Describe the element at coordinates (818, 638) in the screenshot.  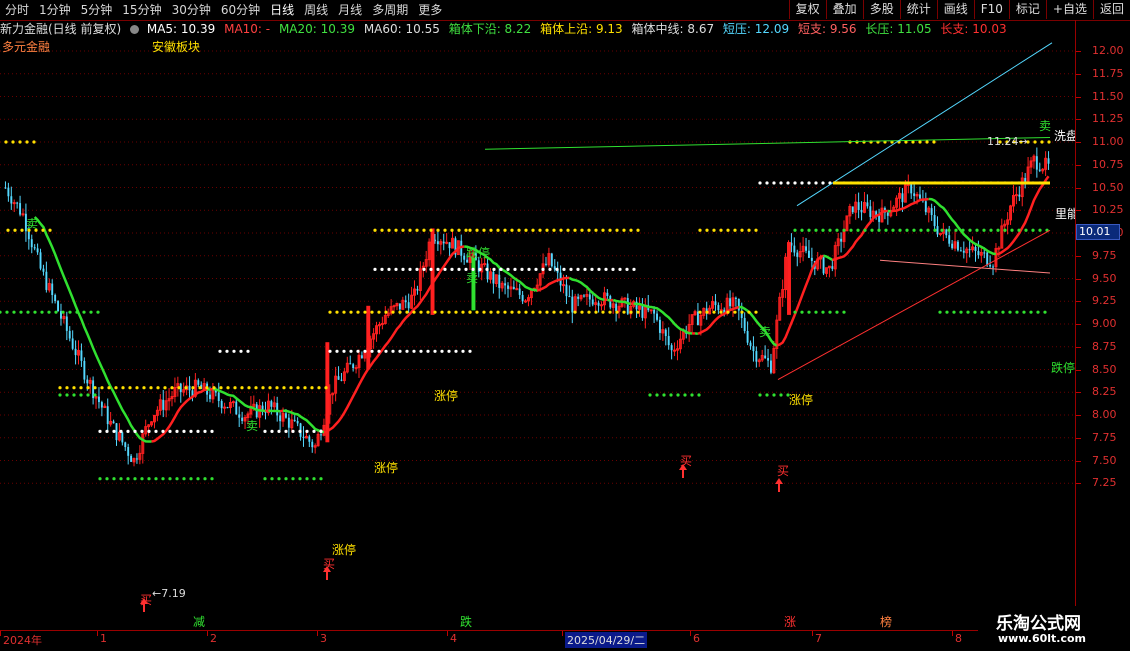
I see `date-label: 7` at that location.